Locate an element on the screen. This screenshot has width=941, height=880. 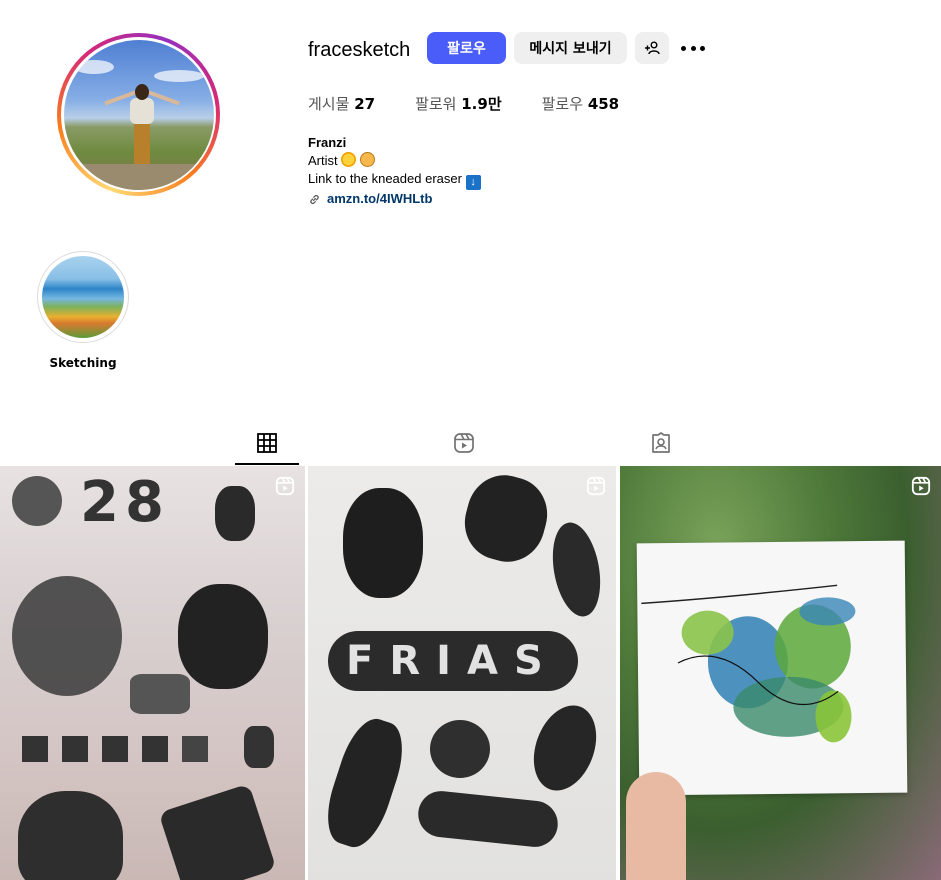
message-button: 메시지 보내기 is located at coordinates (570, 48).